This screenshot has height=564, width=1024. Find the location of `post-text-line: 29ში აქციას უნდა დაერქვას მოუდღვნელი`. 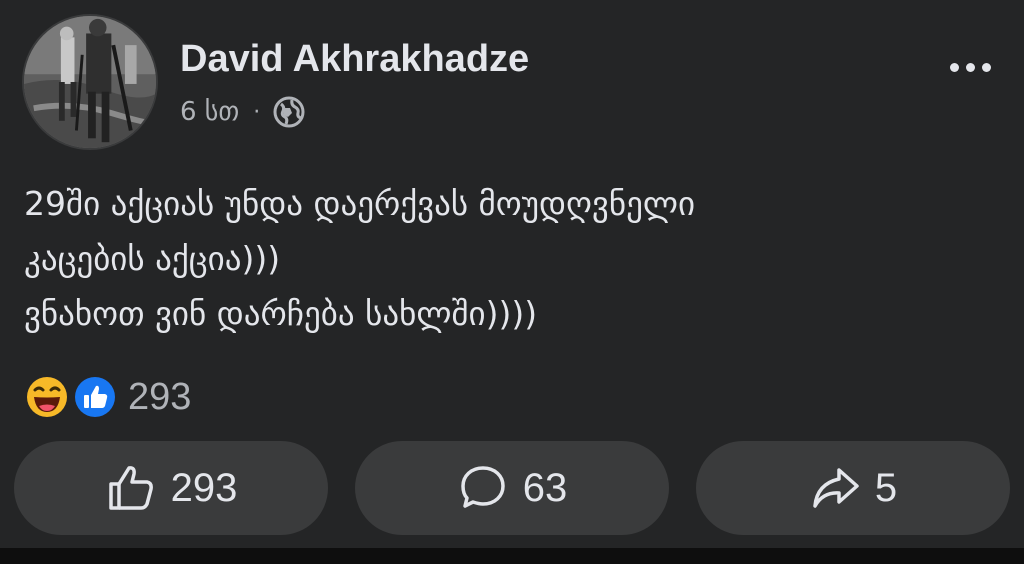

post-text-line: 29ში აქციას უნდა დაერქვას მოუდღვნელი is located at coordinates (360, 203).